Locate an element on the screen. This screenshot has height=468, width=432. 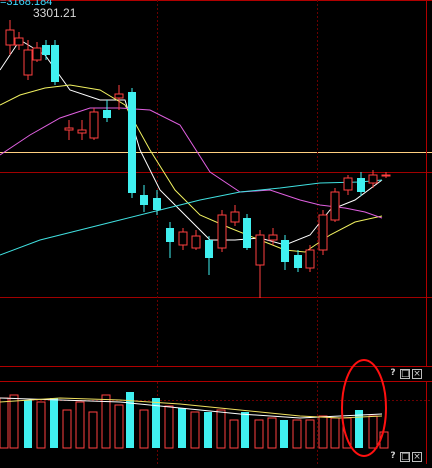
highlight-ellipse is located at coordinates (364, 408).